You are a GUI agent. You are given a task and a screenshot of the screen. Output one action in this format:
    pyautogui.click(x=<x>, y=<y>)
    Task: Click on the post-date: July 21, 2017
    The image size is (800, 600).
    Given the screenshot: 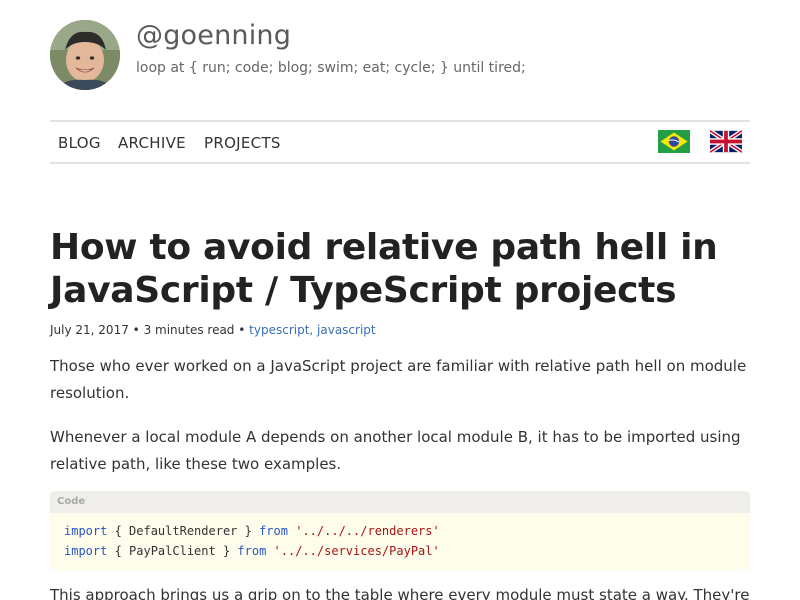 What is the action you would take?
    pyautogui.click(x=89, y=330)
    